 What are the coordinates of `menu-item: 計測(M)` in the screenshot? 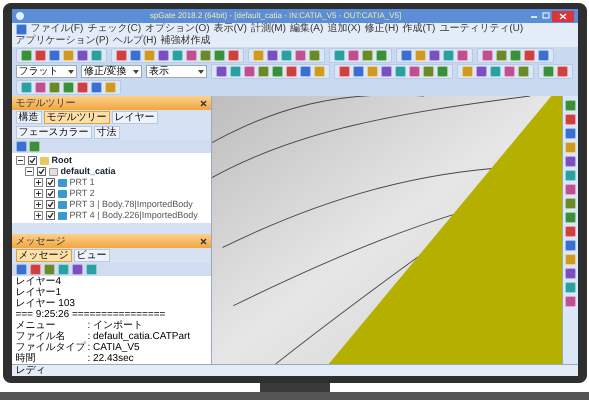 It's located at (268, 29).